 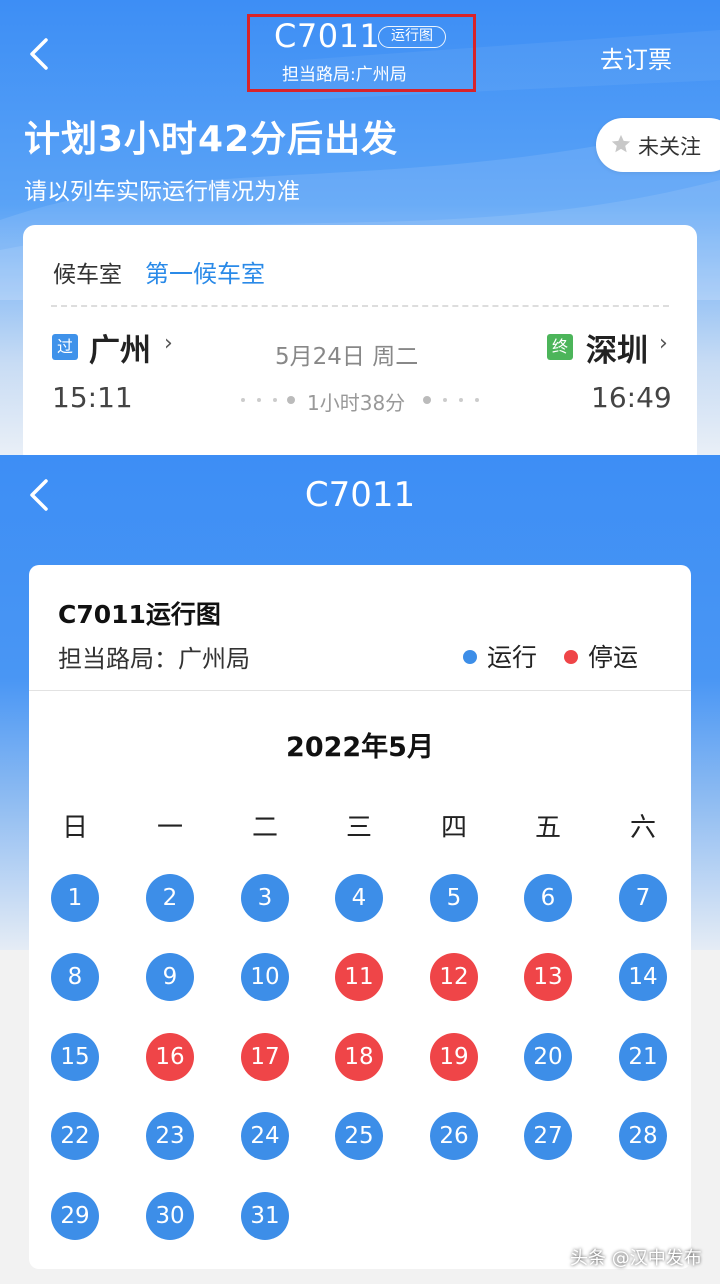 What do you see at coordinates (636, 1258) in the screenshot?
I see `watermark: 头条 @汉中发布` at bounding box center [636, 1258].